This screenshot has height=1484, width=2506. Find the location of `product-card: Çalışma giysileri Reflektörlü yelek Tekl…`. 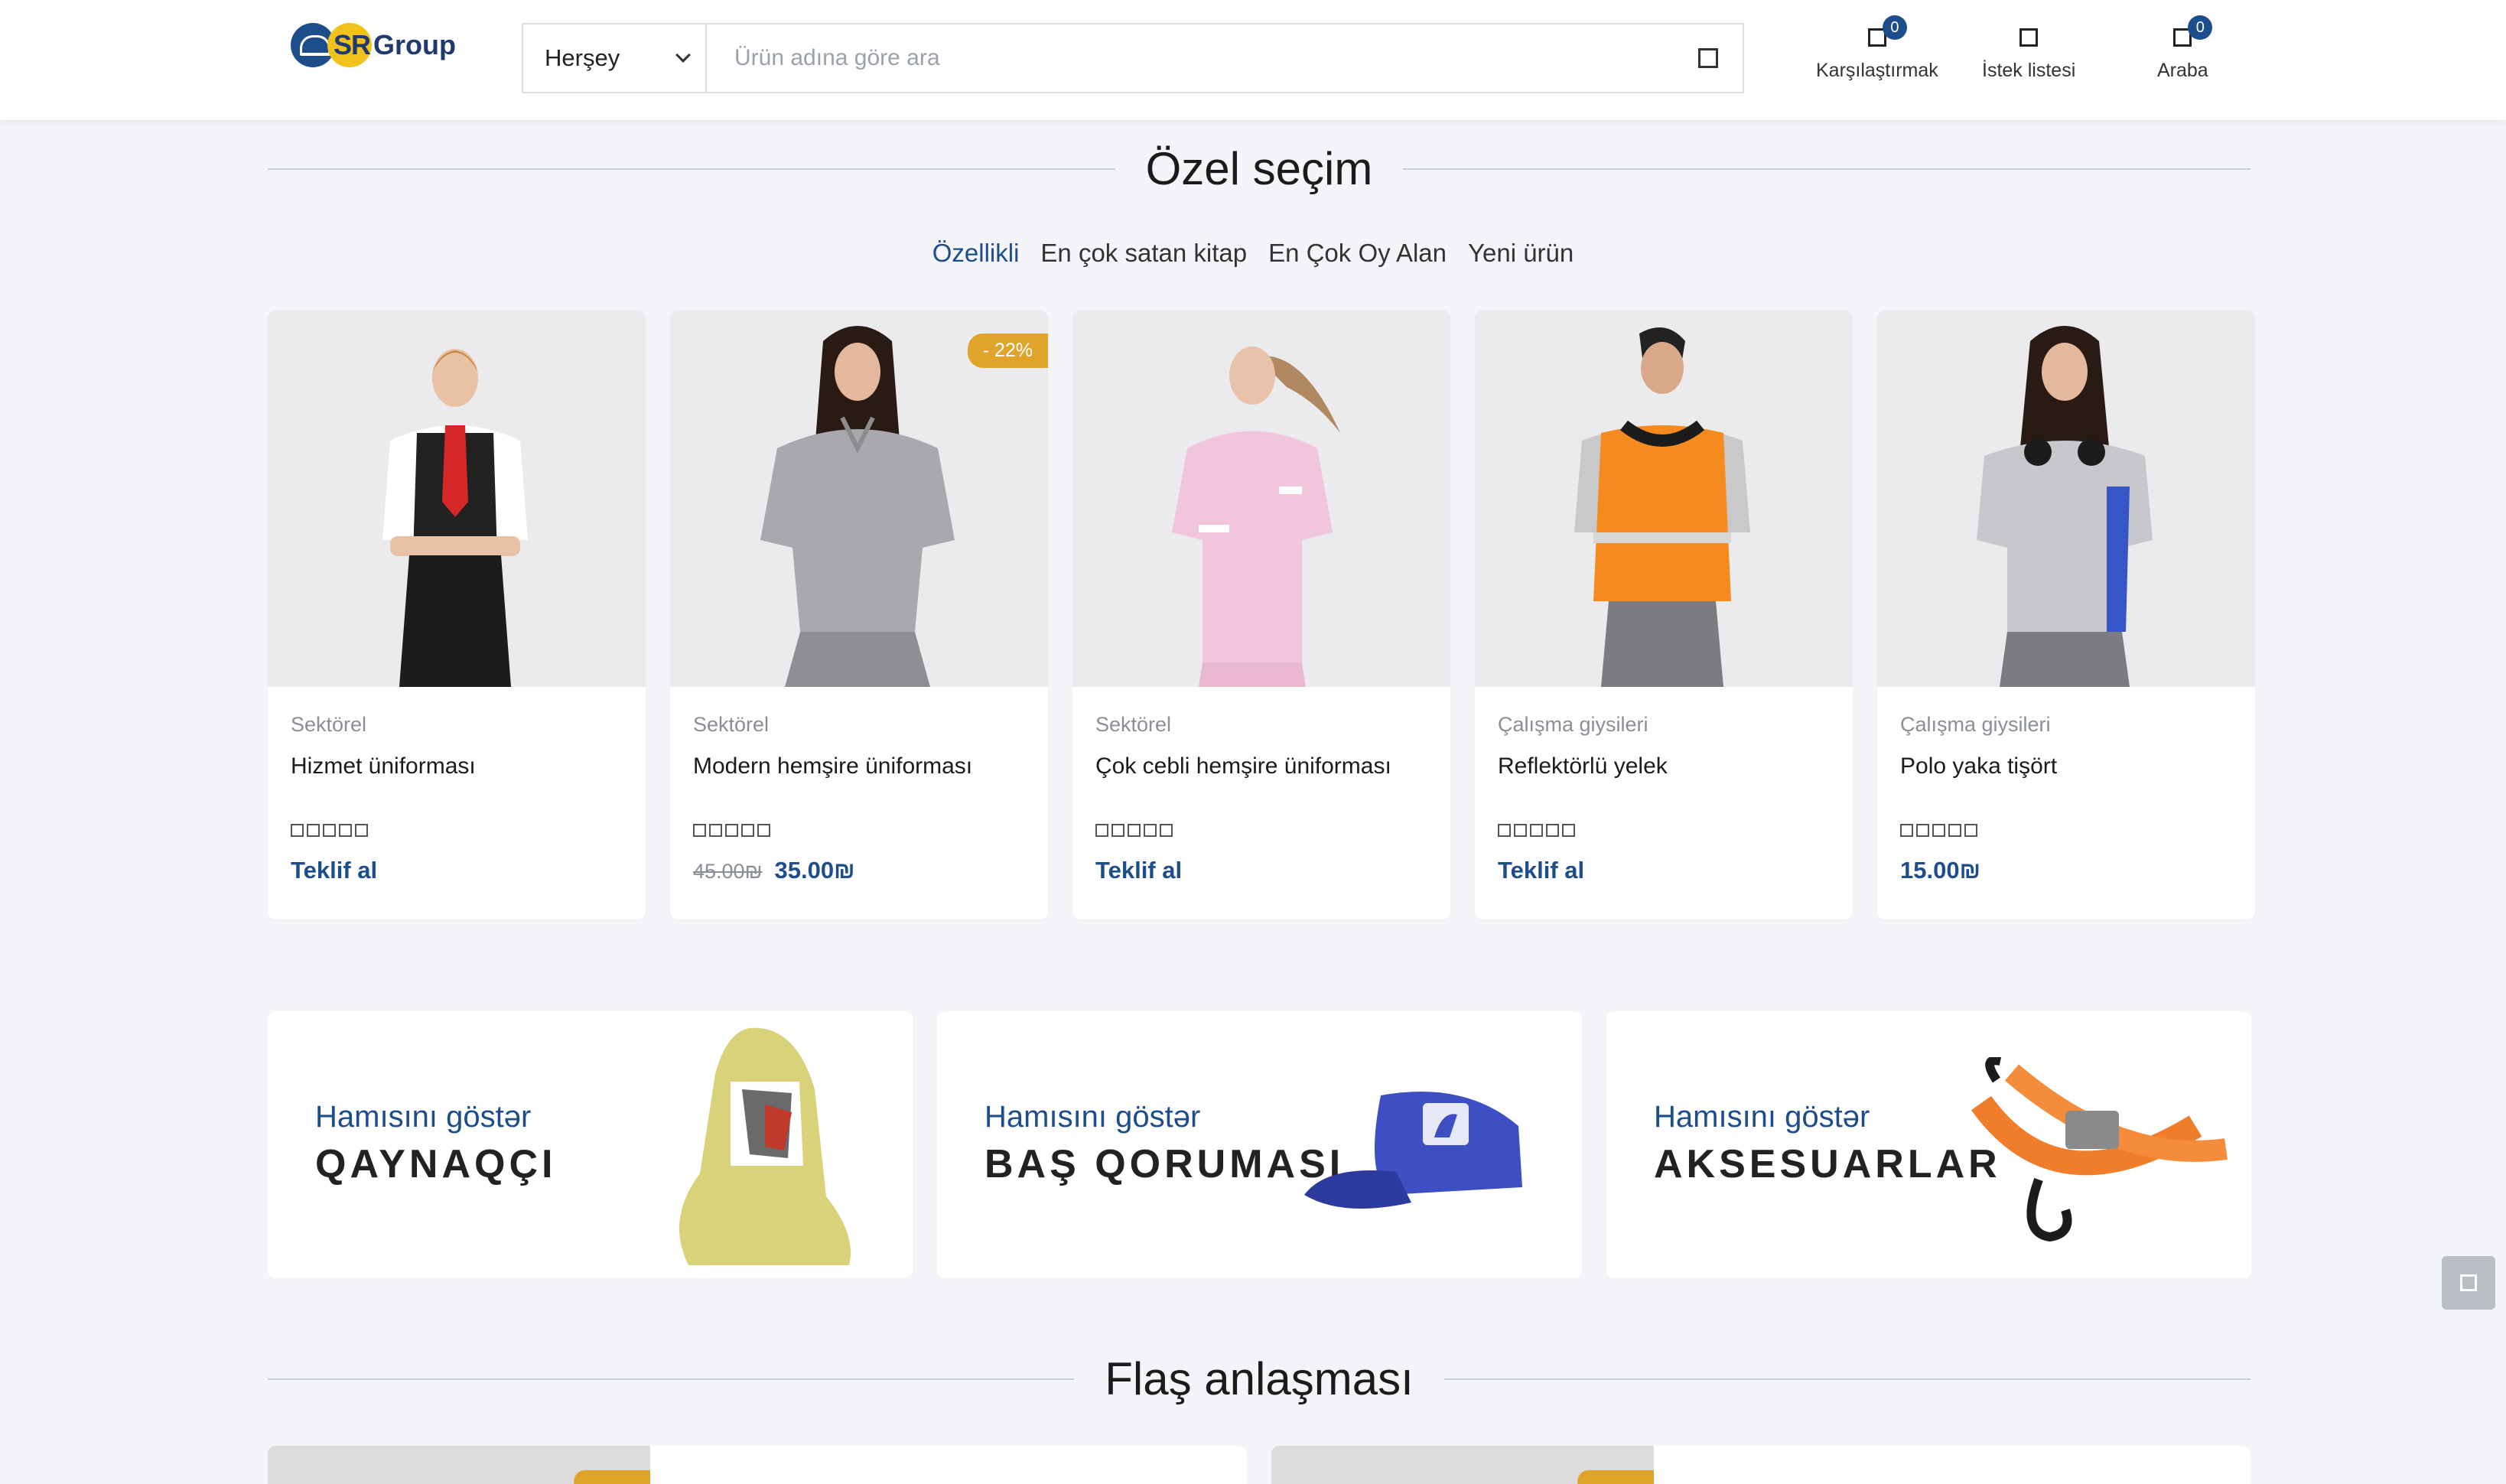

product-card: Çalışma giysileri Reflektörlü yelek Tekl… is located at coordinates (1664, 615).